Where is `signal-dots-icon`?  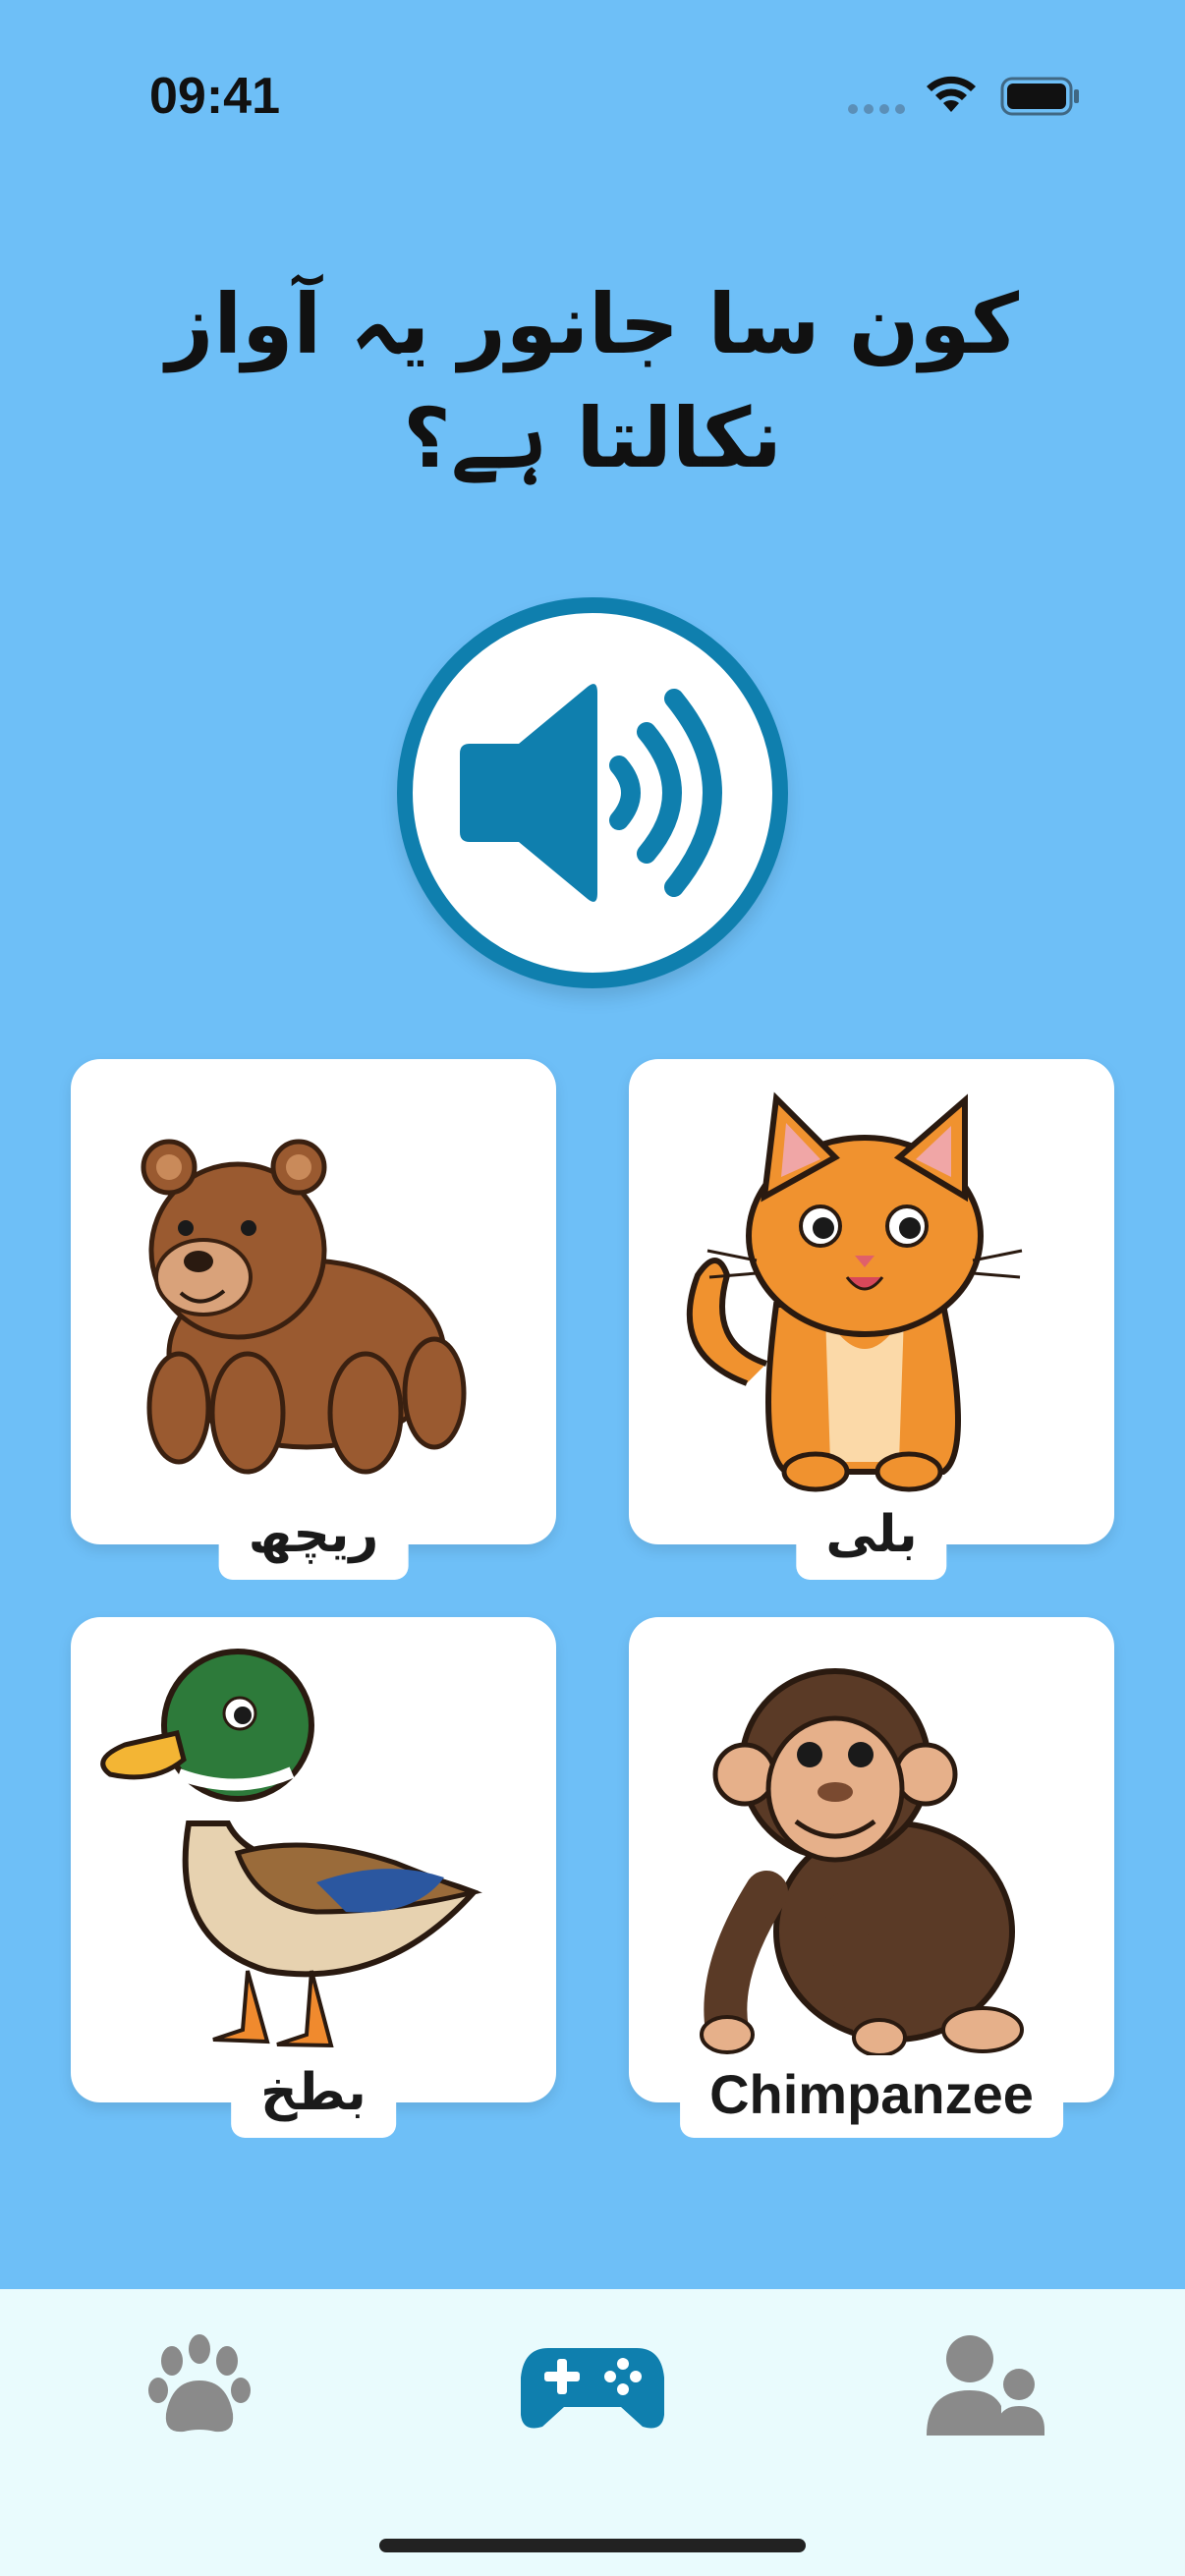 signal-dots-icon is located at coordinates (877, 109).